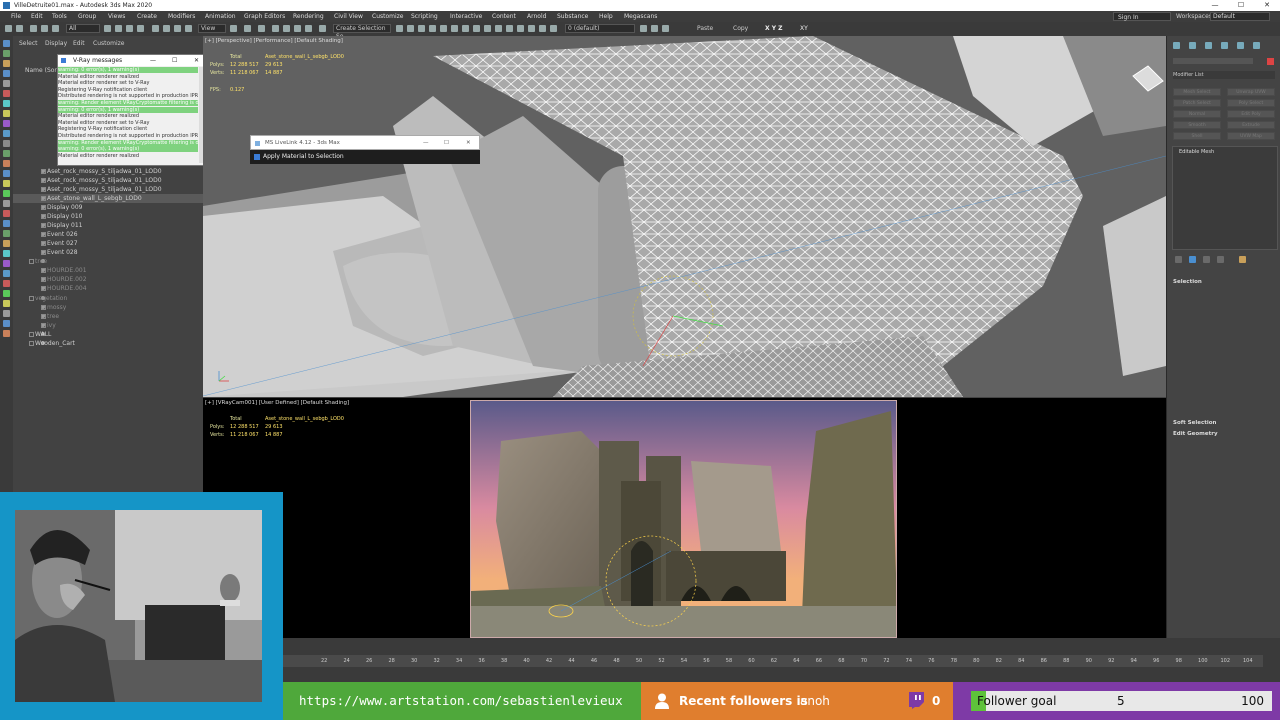 This screenshot has width=1280, height=720. Describe the element at coordinates (147, 16) in the screenshot. I see `menu-item-create: Create` at that location.